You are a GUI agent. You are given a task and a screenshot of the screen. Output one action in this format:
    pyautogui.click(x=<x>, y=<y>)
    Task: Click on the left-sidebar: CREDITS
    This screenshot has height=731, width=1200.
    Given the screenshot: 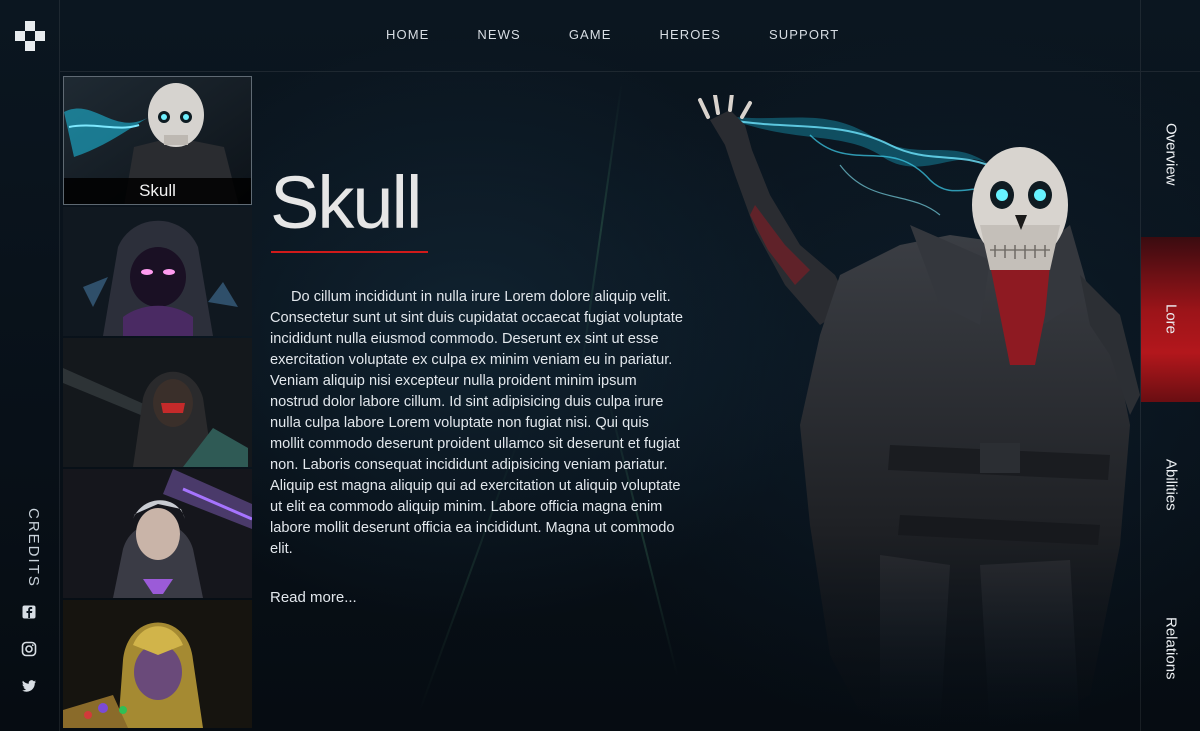 What is the action you would take?
    pyautogui.click(x=30, y=365)
    